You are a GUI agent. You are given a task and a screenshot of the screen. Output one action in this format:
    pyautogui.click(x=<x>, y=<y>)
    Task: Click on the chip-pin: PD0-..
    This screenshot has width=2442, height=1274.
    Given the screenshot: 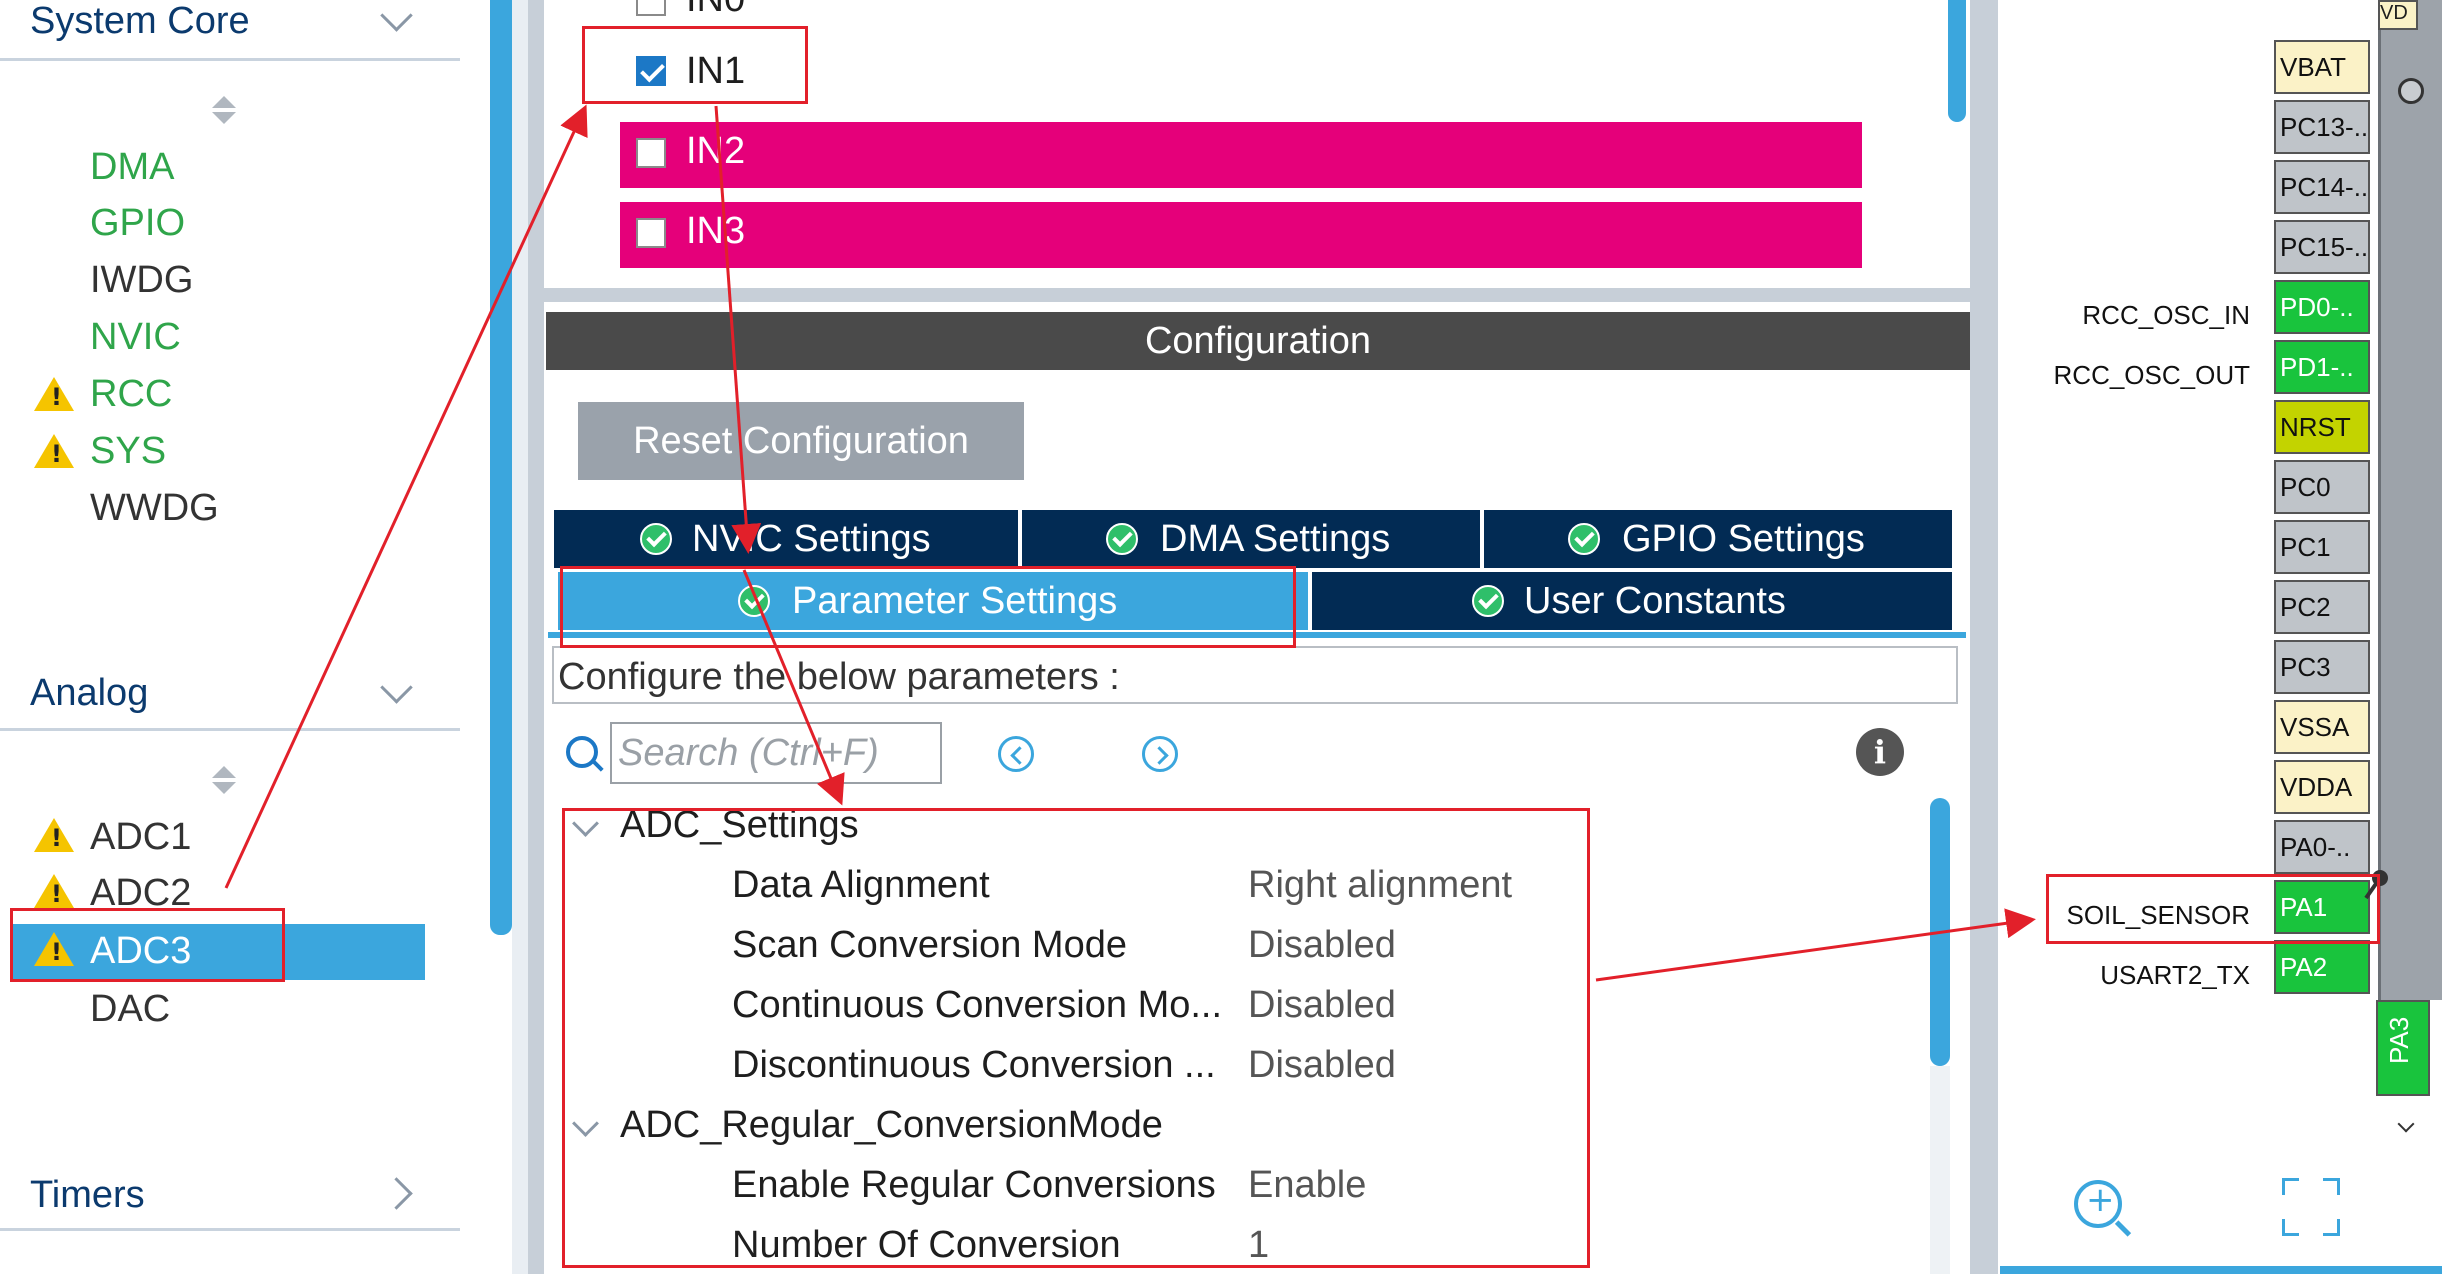 What is the action you would take?
    pyautogui.click(x=2322, y=307)
    